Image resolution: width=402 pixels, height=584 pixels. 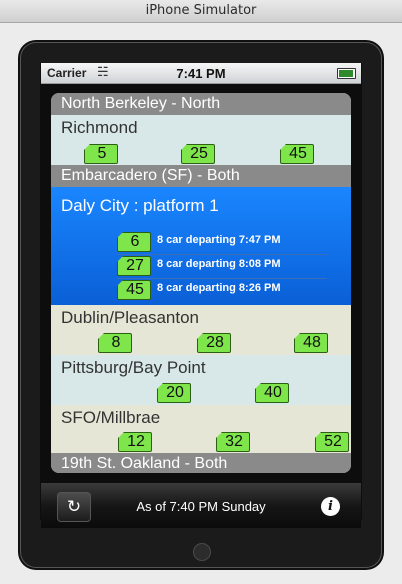 I want to click on minutes-badge: 20, so click(x=174, y=393).